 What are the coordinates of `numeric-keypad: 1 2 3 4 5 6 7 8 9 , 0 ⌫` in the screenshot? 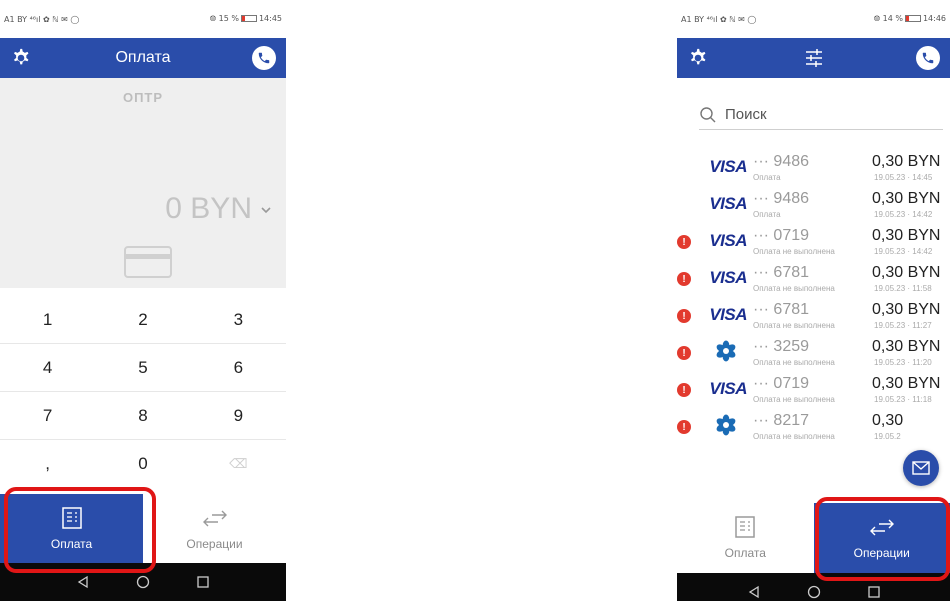 It's located at (143, 392).